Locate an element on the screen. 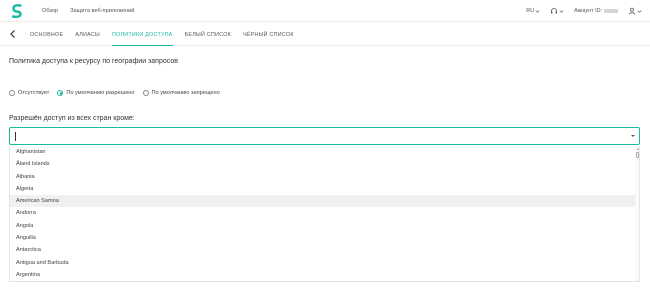 The width and height of the screenshot is (650, 289). user-menu is located at coordinates (635, 11).